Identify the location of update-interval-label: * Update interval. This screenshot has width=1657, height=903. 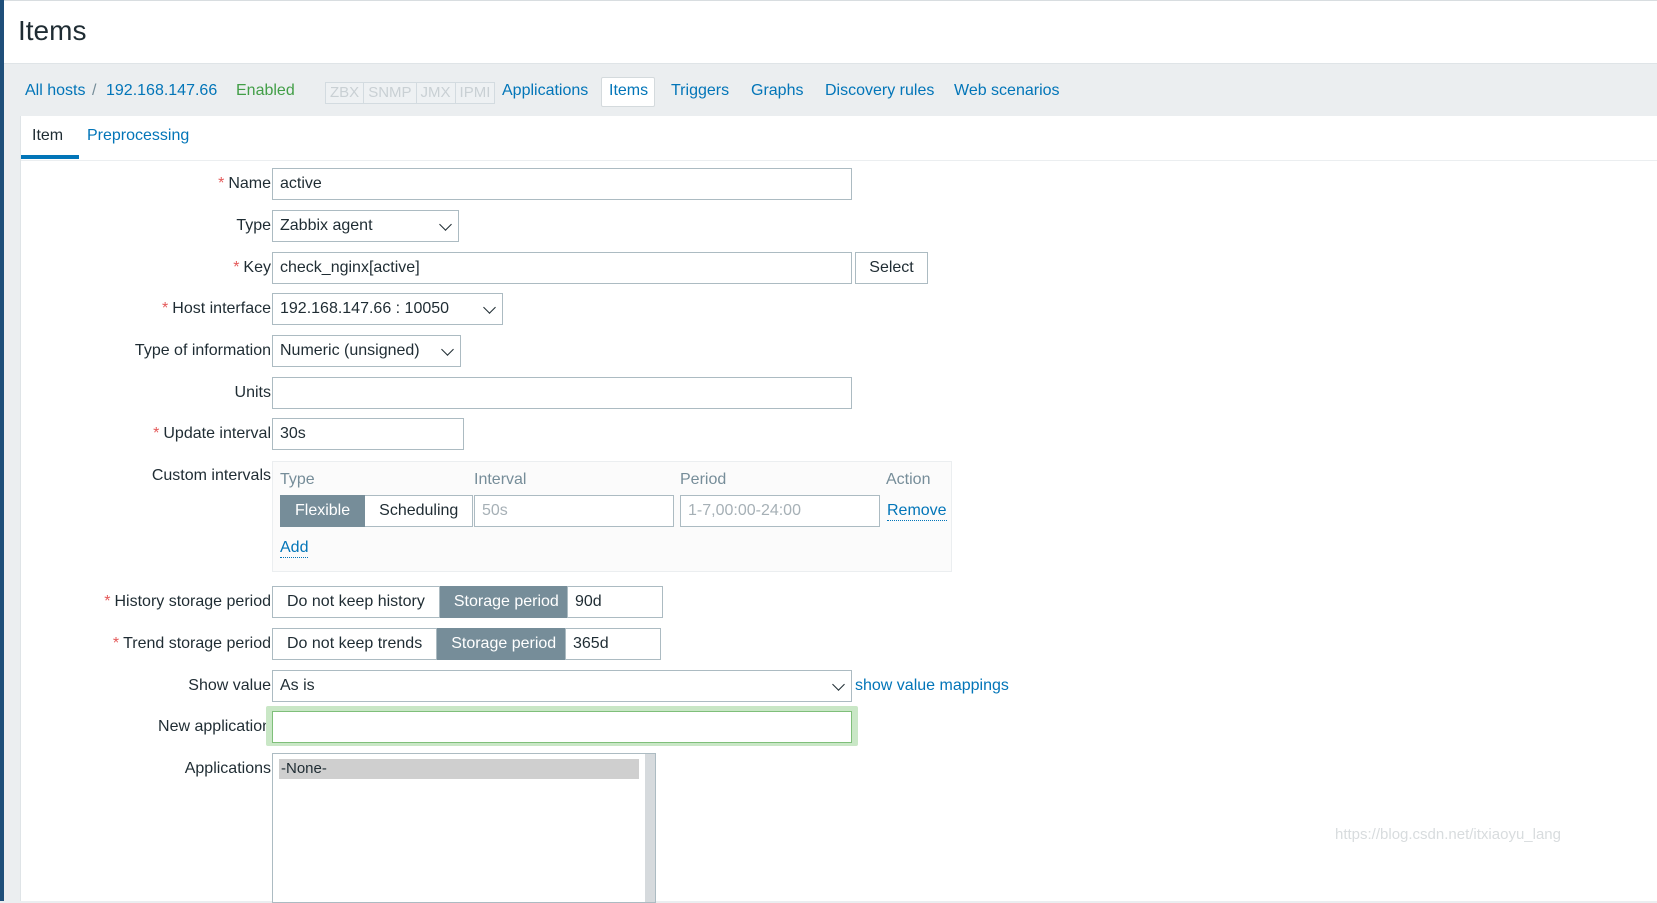
(212, 433).